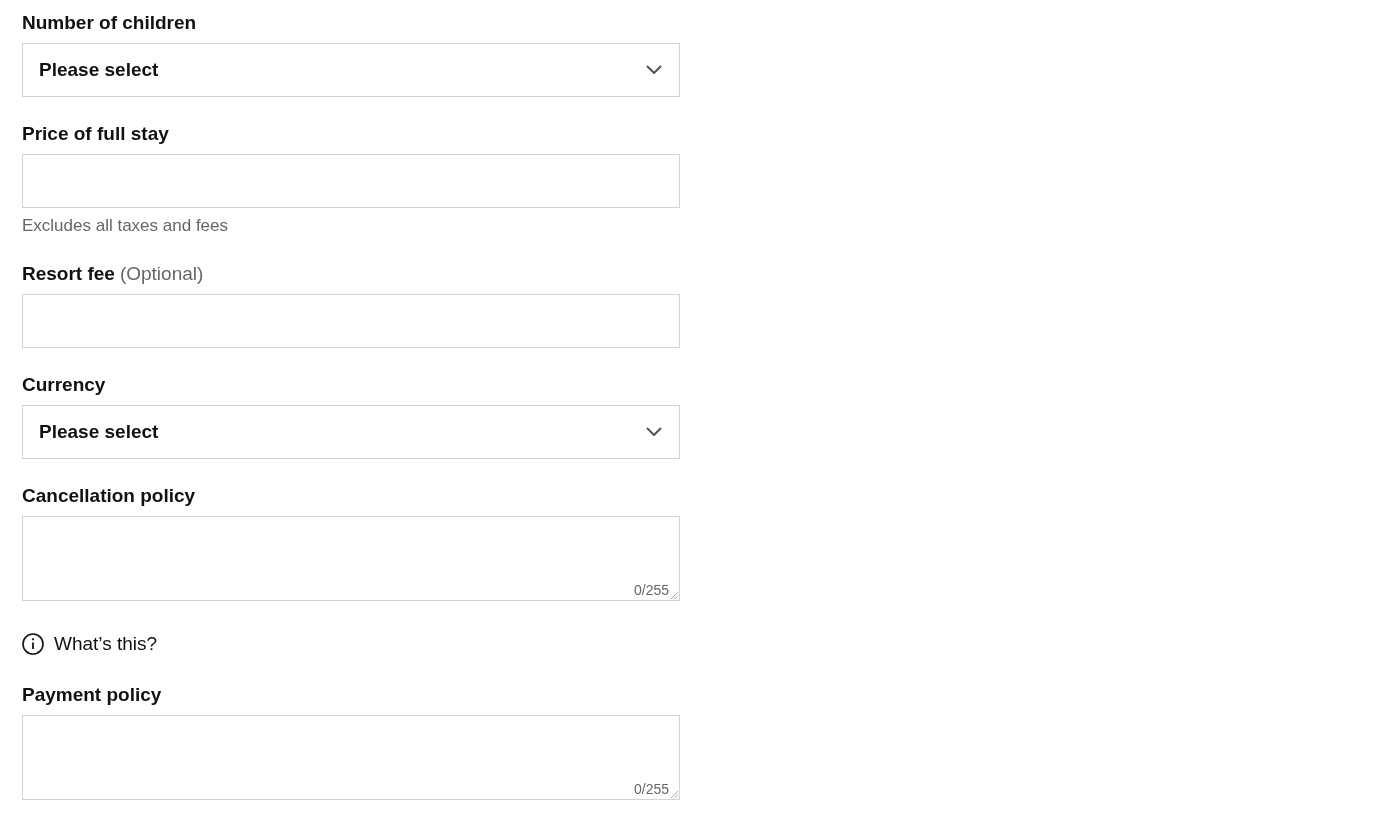  I want to click on field-hint: Excludes all taxes and fees, so click(125, 226).